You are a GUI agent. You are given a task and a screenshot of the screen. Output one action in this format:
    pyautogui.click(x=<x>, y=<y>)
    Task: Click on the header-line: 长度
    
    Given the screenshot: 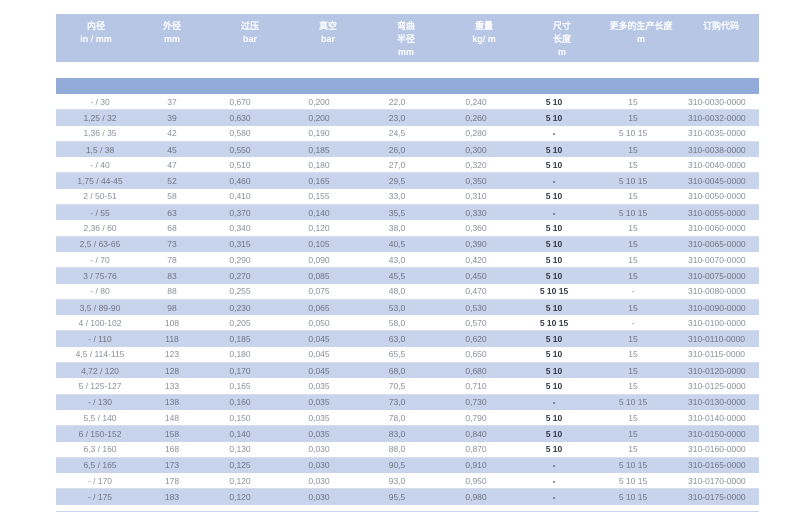 What is the action you would take?
    pyautogui.click(x=561, y=39)
    